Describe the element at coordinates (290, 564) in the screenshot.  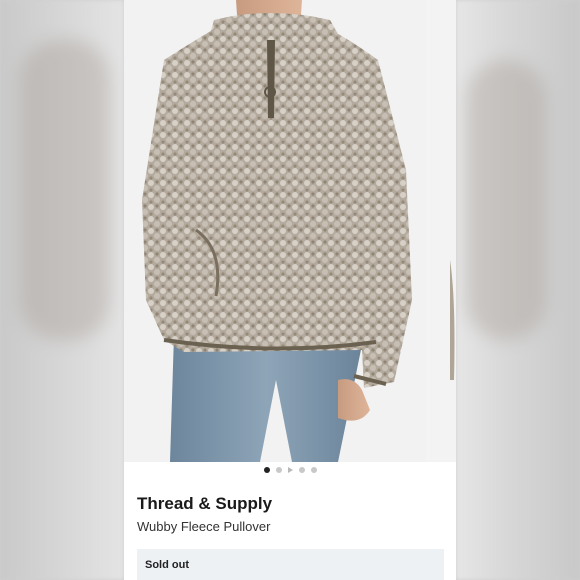
I see `sold-out-status: Sold out` at that location.